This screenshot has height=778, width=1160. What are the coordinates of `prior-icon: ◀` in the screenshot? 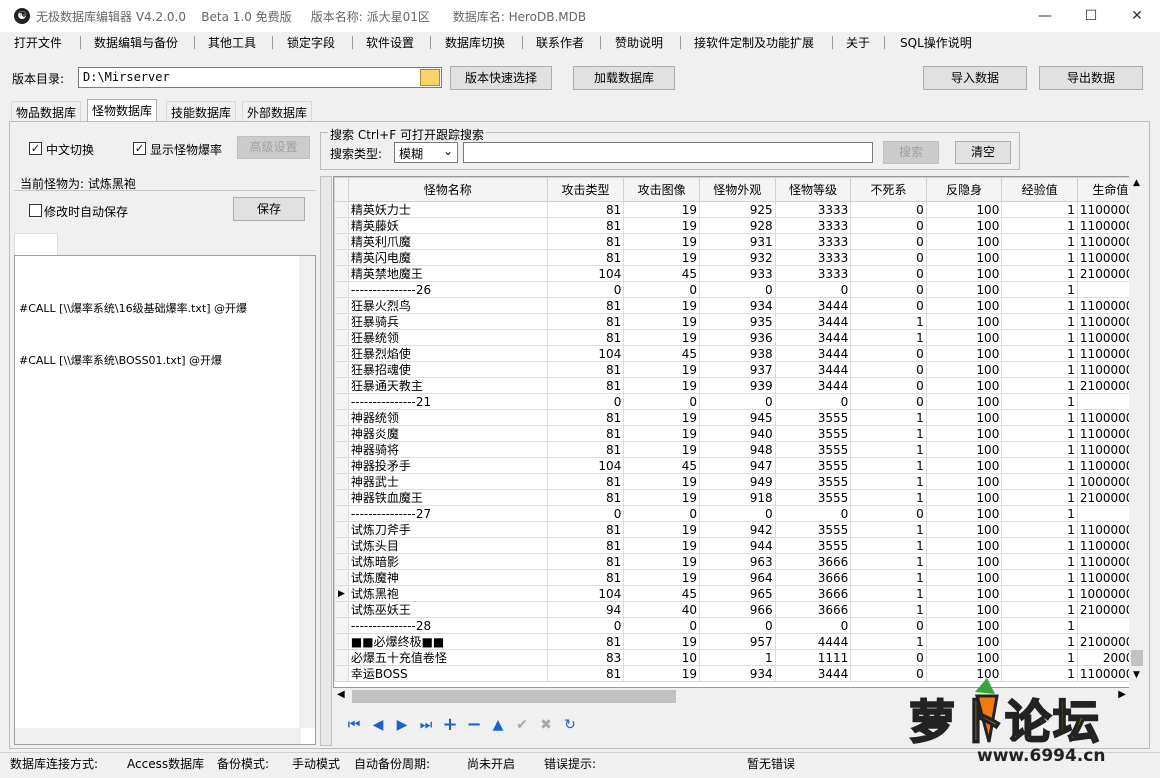 It's located at (378, 725).